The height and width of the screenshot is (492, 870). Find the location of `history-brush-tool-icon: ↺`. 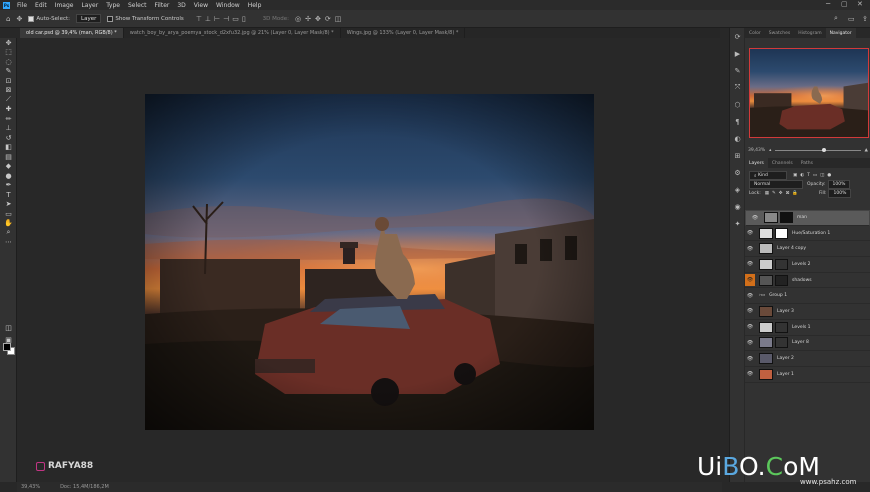

history-brush-tool-icon: ↺ is located at coordinates (8, 138).